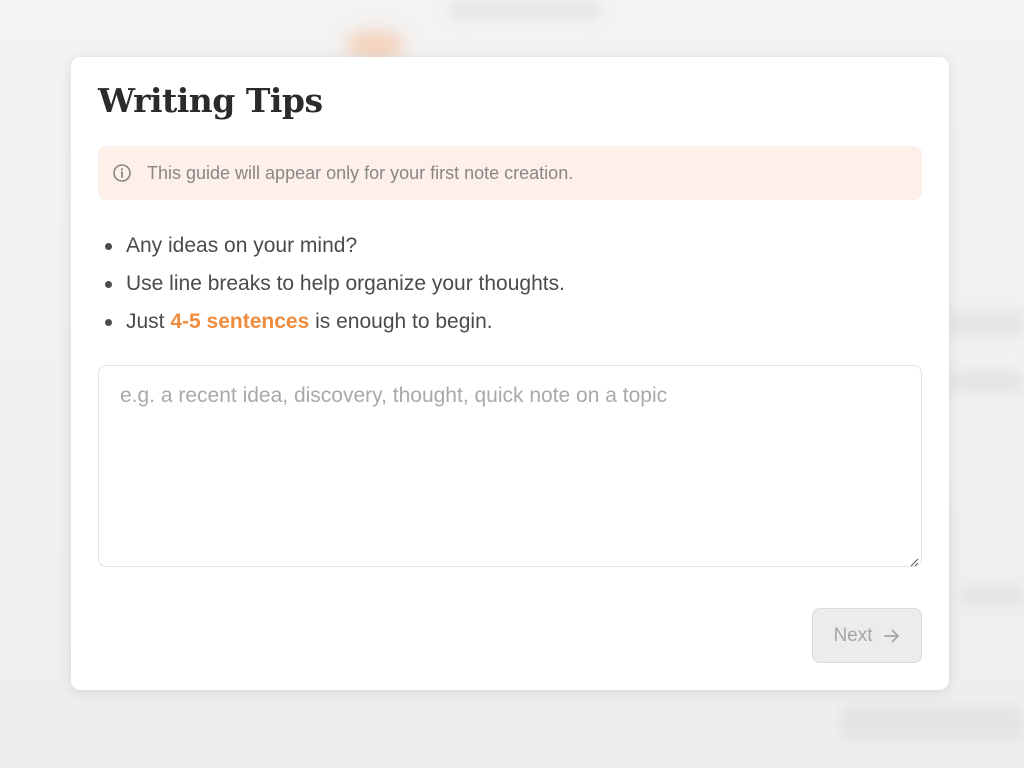 The image size is (1024, 768). Describe the element at coordinates (210, 100) in the screenshot. I see `modal-title: Writing Tips` at that location.